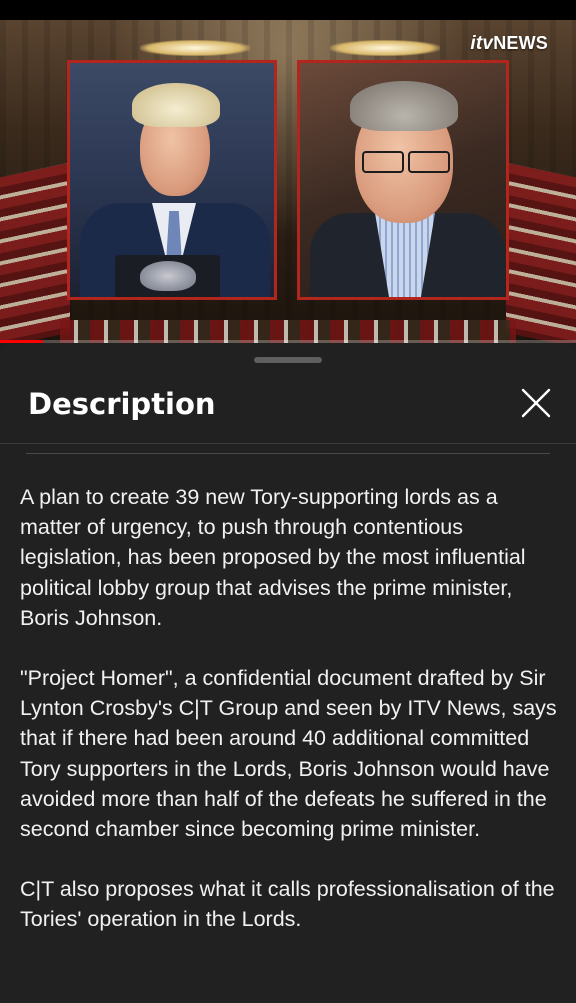  I want to click on glasses-right-lens, so click(429, 162).